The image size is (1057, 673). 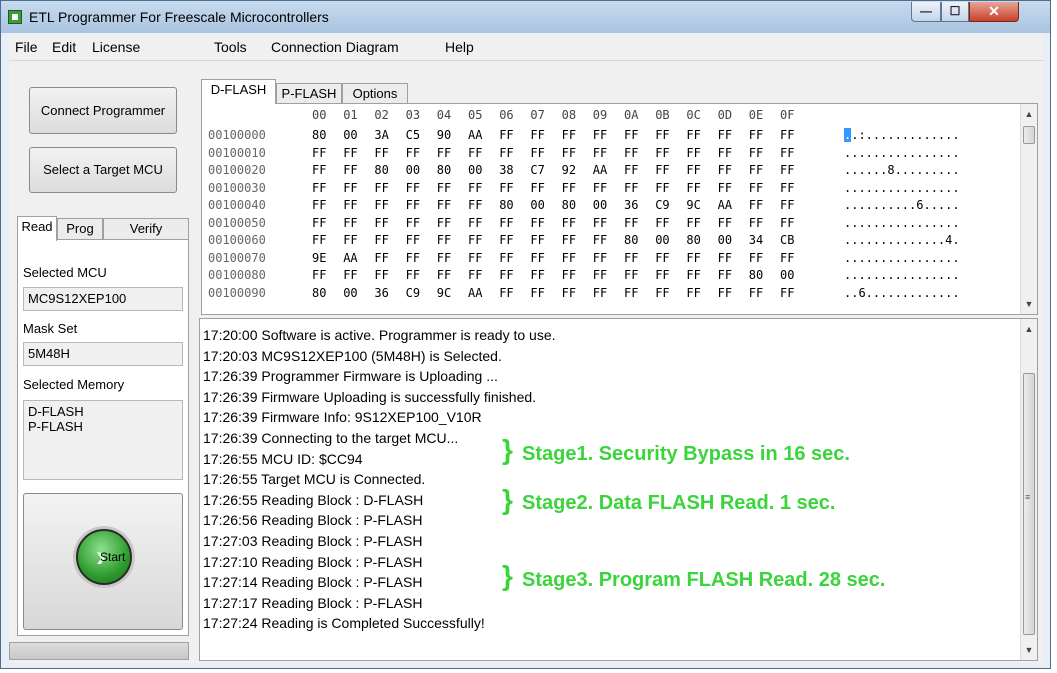 I want to click on menu-connection-diagram: Connection Diagram, so click(x=335, y=47).